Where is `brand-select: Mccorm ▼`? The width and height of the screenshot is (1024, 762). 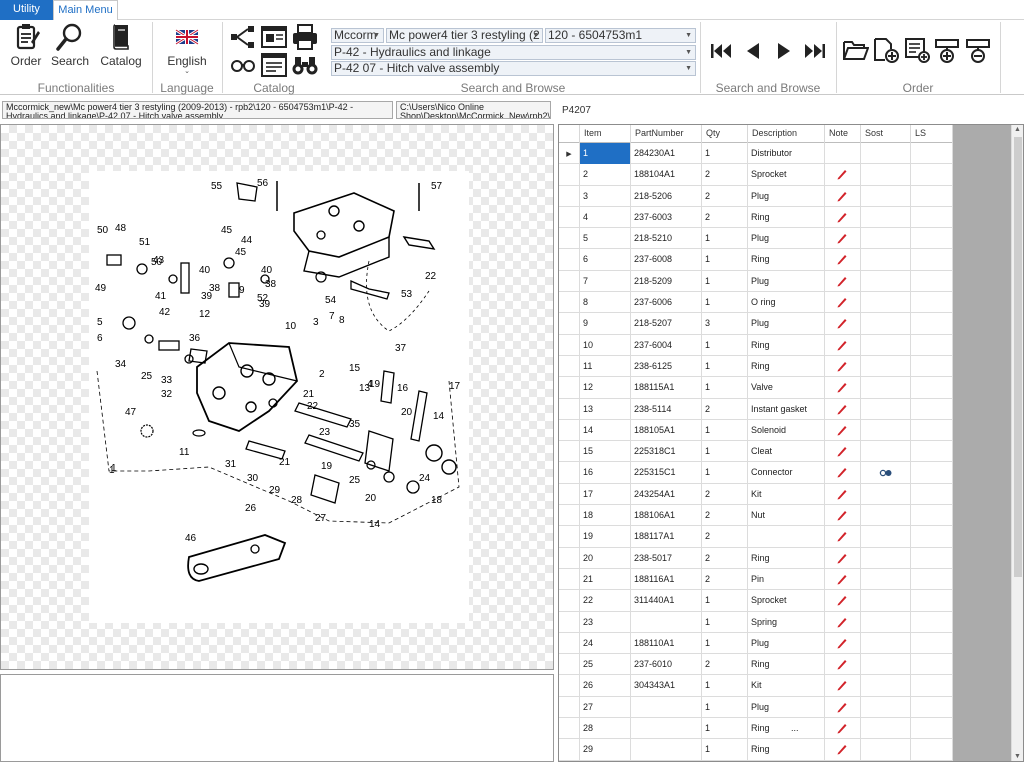 brand-select: Mccorm ▼ is located at coordinates (357, 35).